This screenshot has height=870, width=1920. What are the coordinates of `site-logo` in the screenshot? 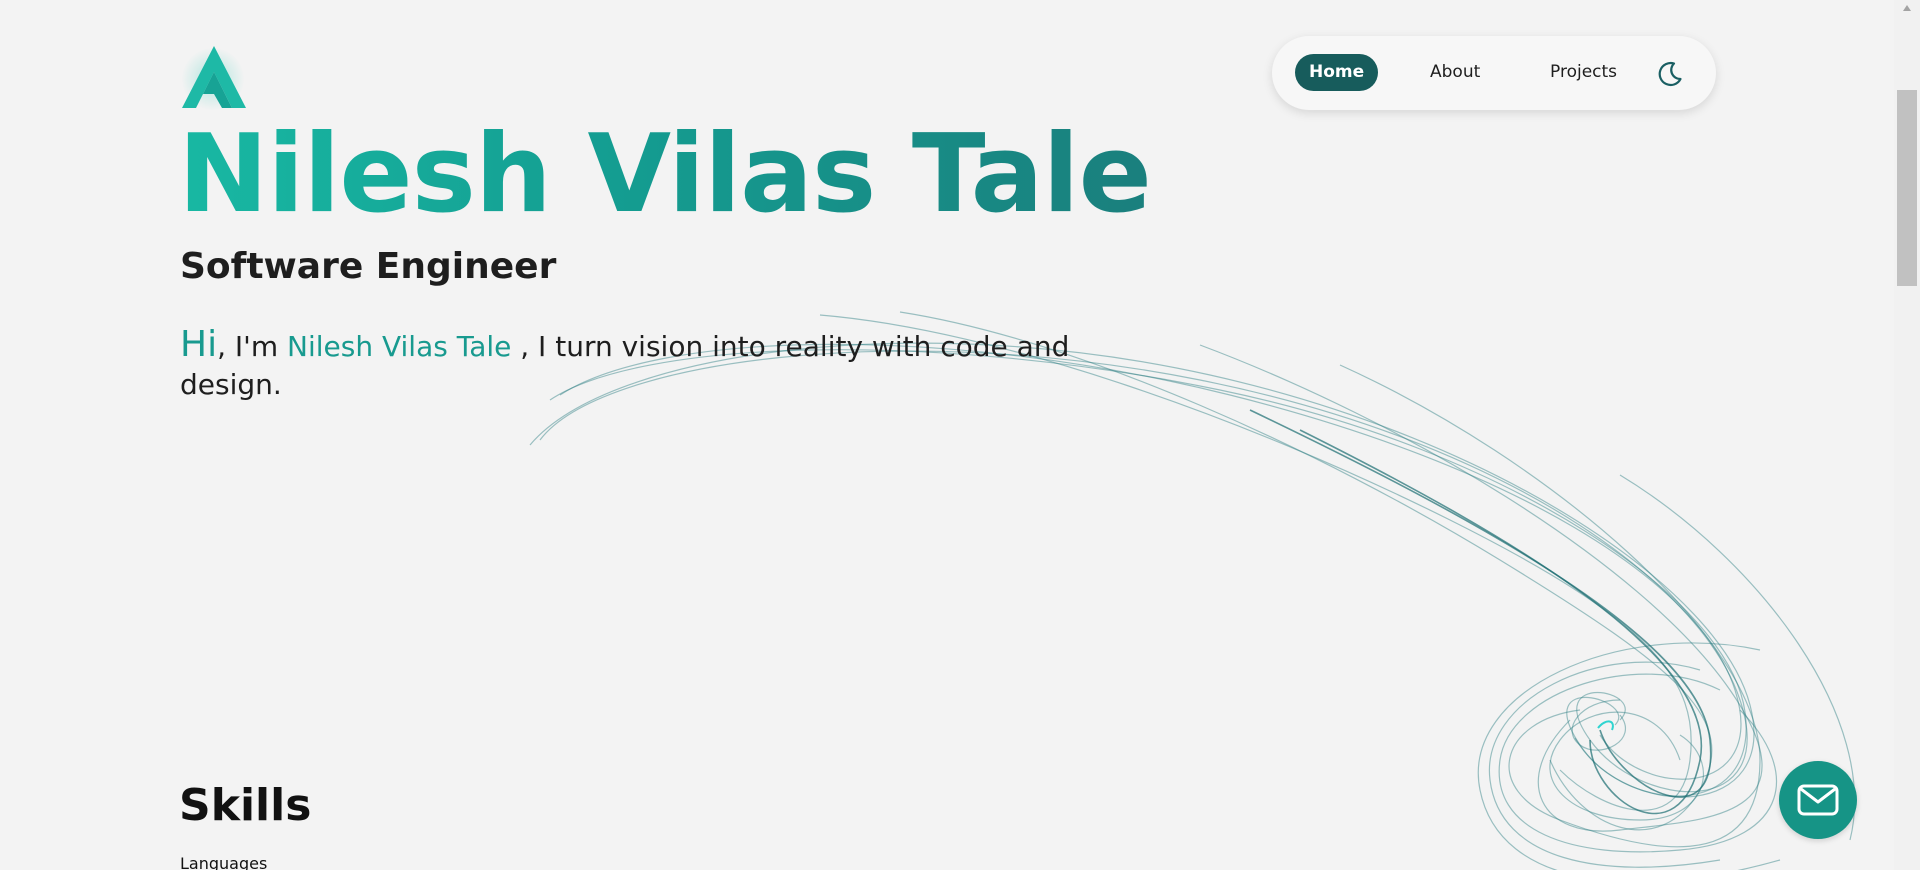 It's located at (214, 73).